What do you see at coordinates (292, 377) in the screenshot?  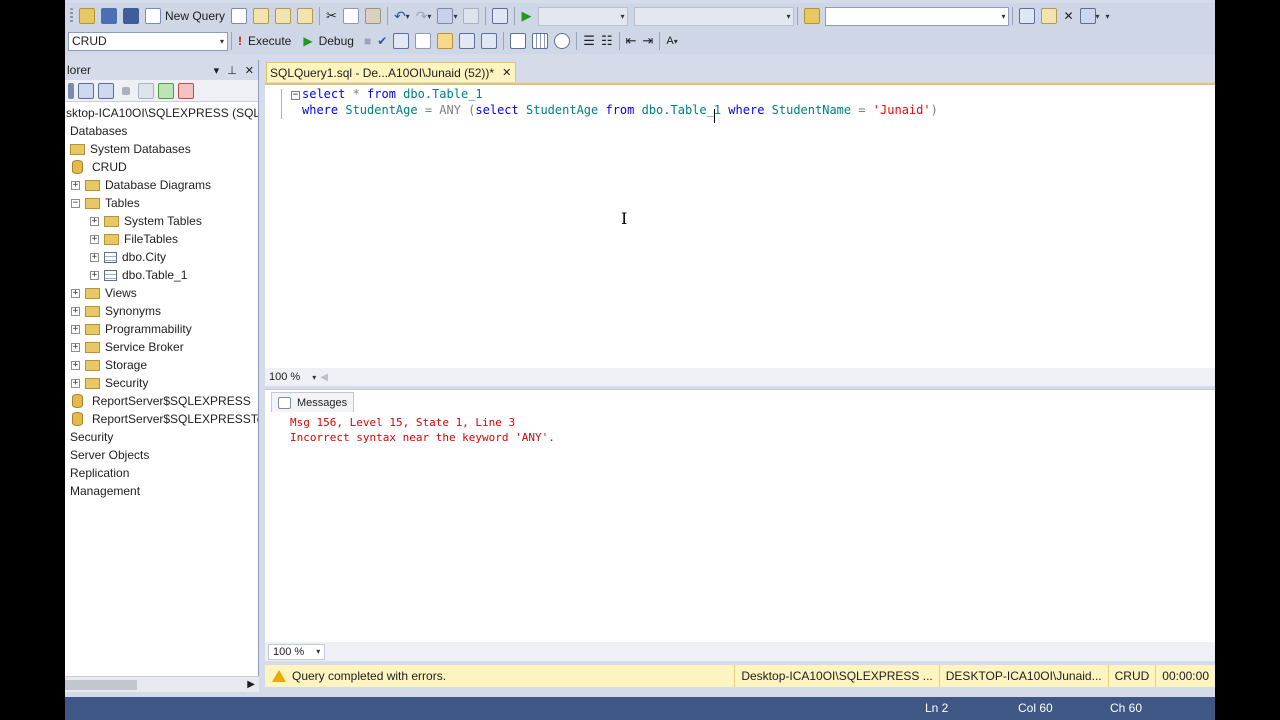 I see `editor-zoom-combo: 100 % ▾` at bounding box center [292, 377].